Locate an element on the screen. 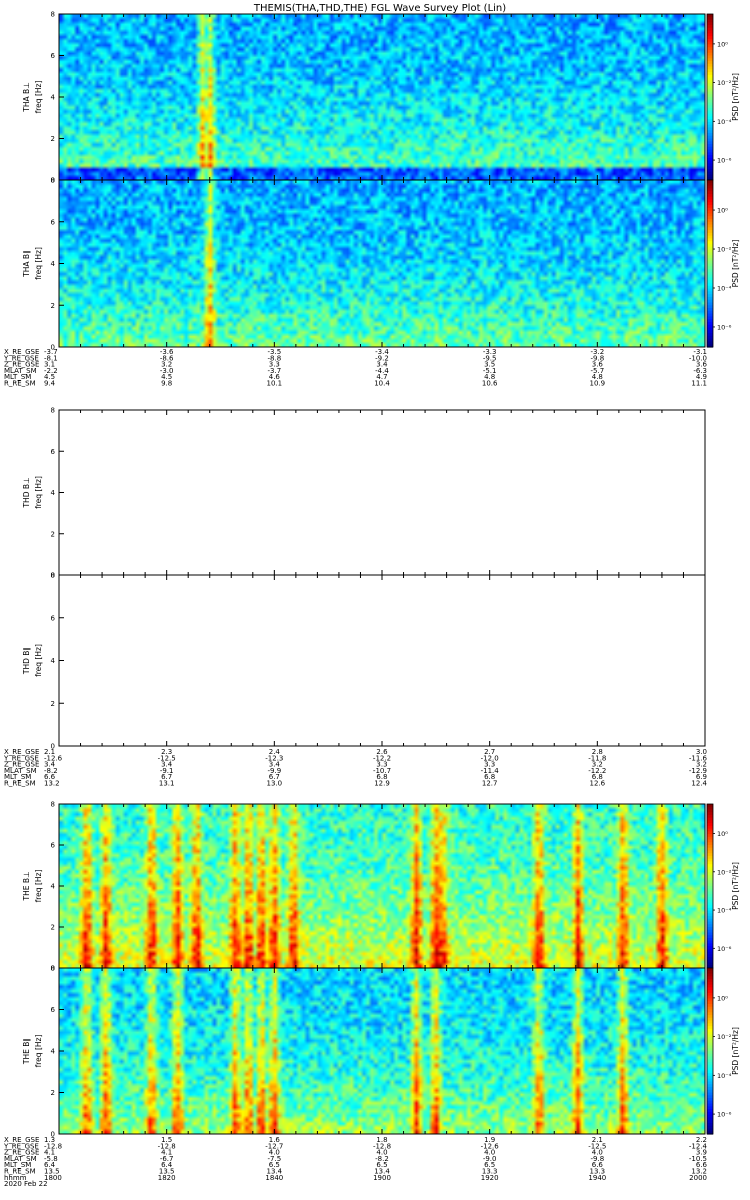 Image resolution: width=750 pixels, height=1200 pixels. ephemeris-value: 9.8 is located at coordinates (166, 384).